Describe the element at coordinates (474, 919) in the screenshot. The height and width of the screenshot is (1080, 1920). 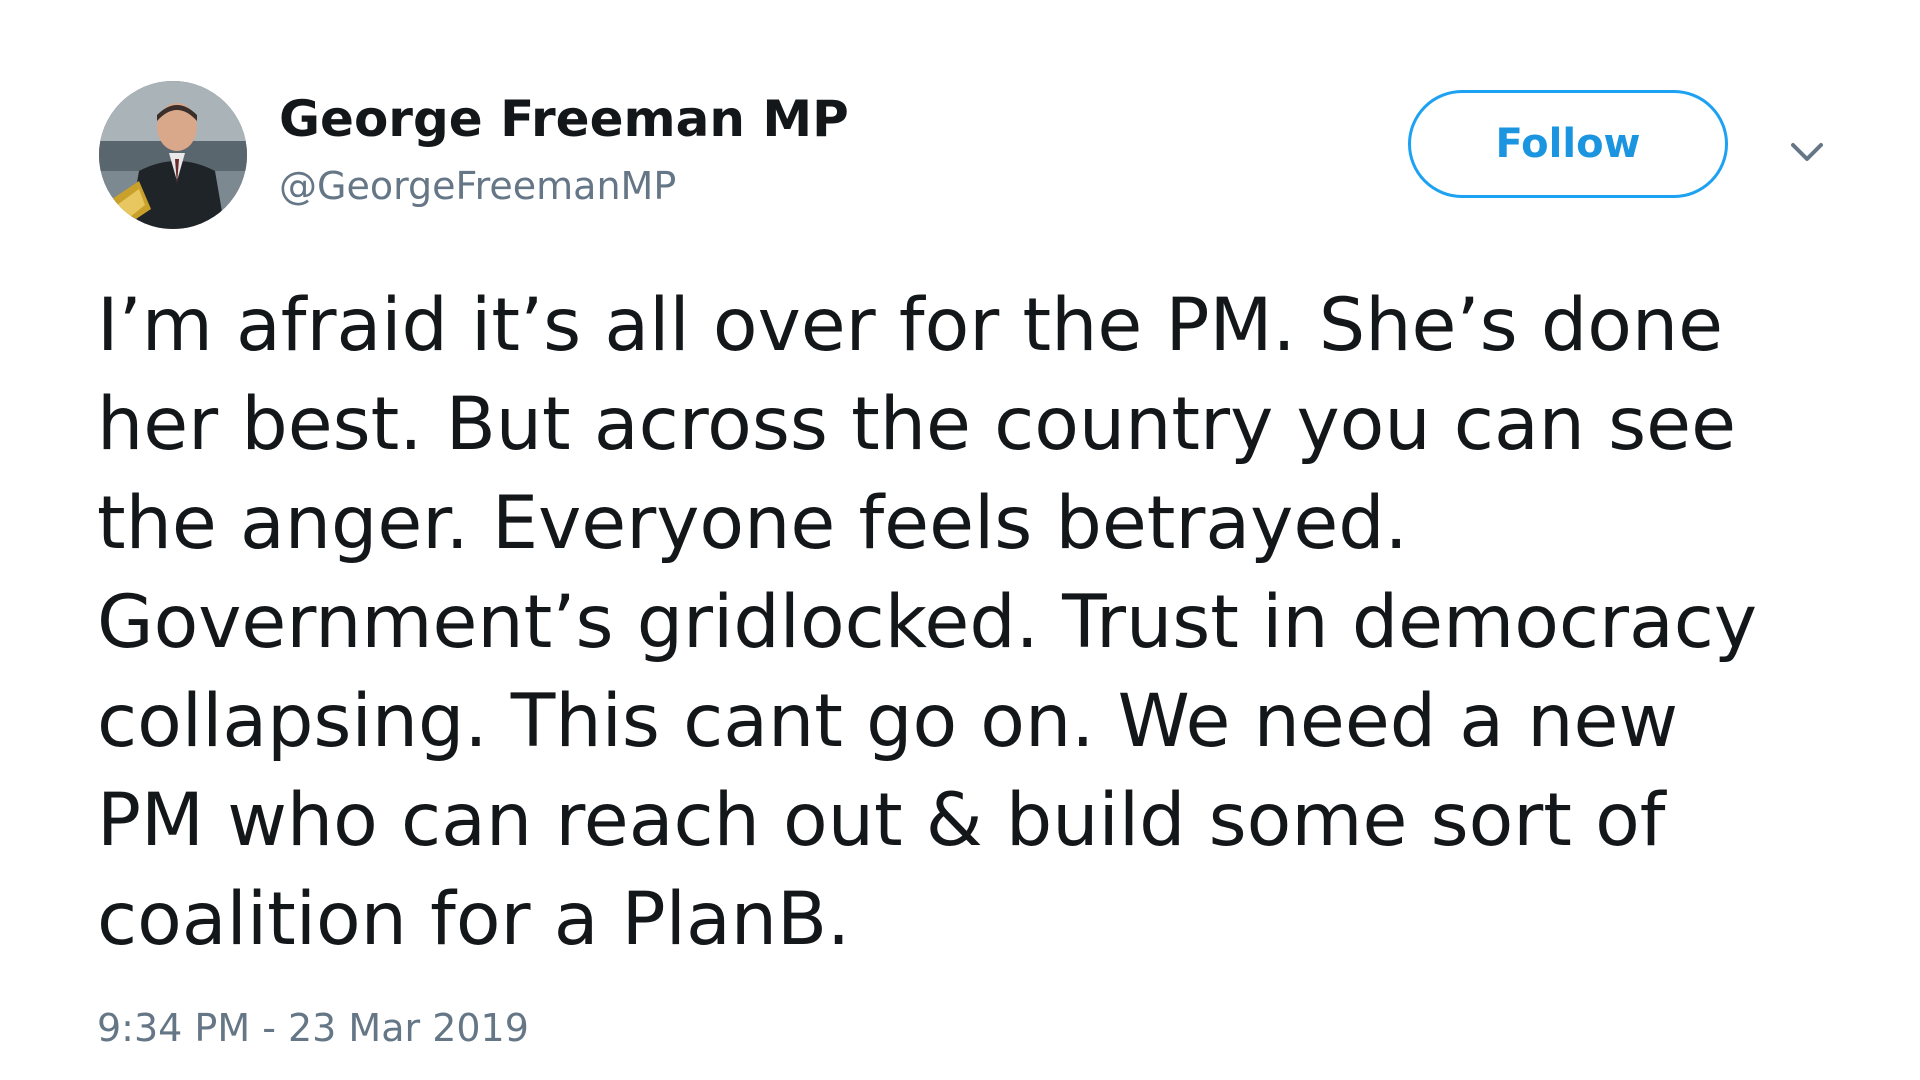
I see `tweet-text-line: coalition for a PlanB.` at that location.